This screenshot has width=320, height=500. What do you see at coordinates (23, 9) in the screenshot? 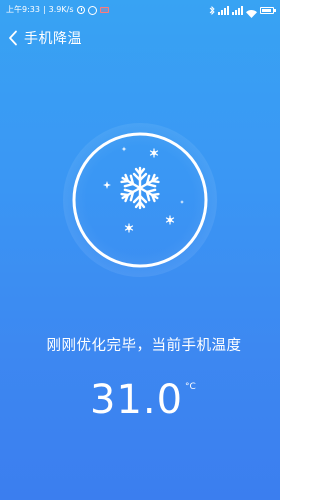
I see `status-time: 上午9:33` at bounding box center [23, 9].